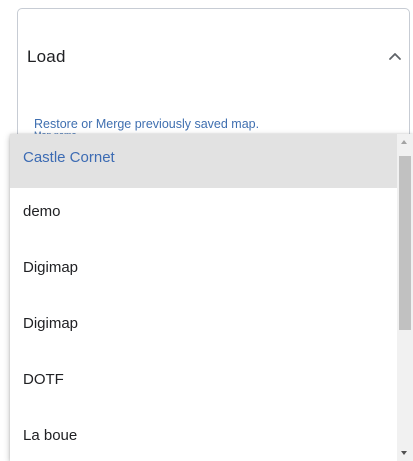 The width and height of the screenshot is (413, 461). Describe the element at coordinates (203, 436) in the screenshot. I see `dropdown-option: La boue` at that location.